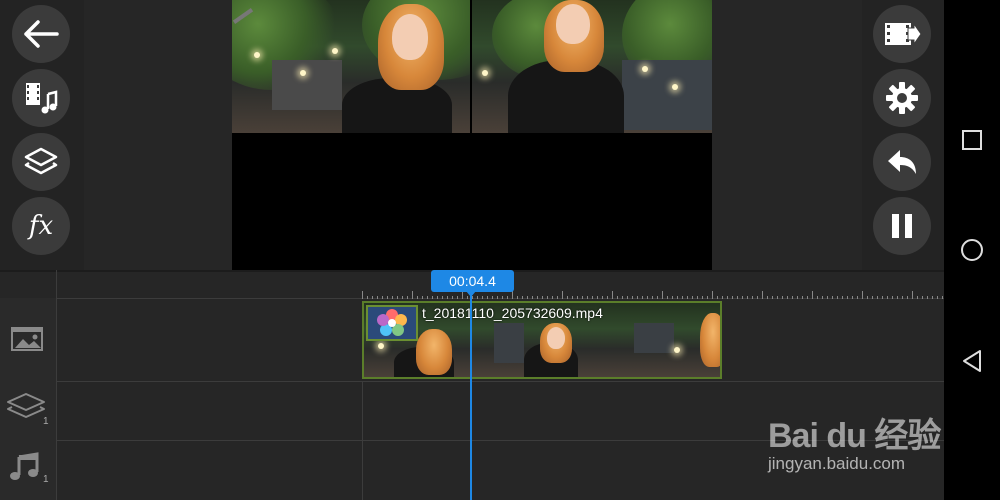 This screenshot has height=500, width=1000. I want to click on export-button, so click(902, 34).